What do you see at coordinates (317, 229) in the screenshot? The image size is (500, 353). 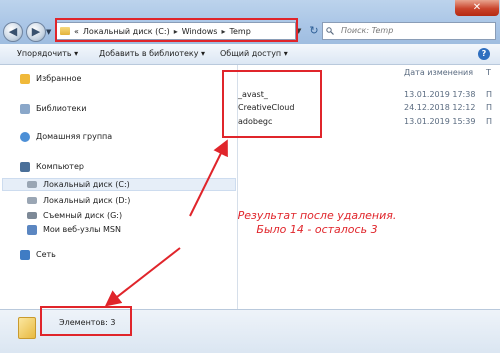 I see `annotation-line-2: Было 14 - осталось 3` at bounding box center [317, 229].